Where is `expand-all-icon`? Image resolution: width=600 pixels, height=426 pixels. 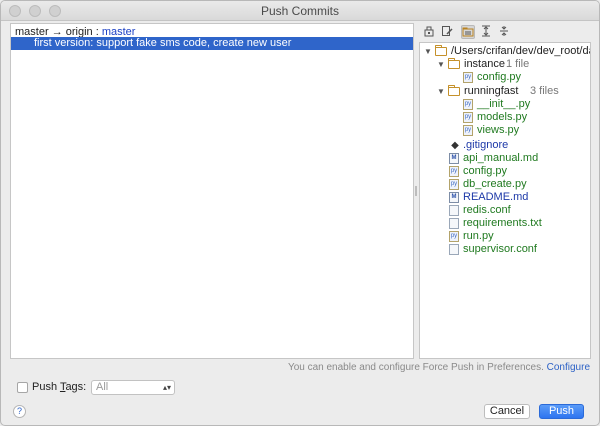
expand-all-icon is located at coordinates (486, 32).